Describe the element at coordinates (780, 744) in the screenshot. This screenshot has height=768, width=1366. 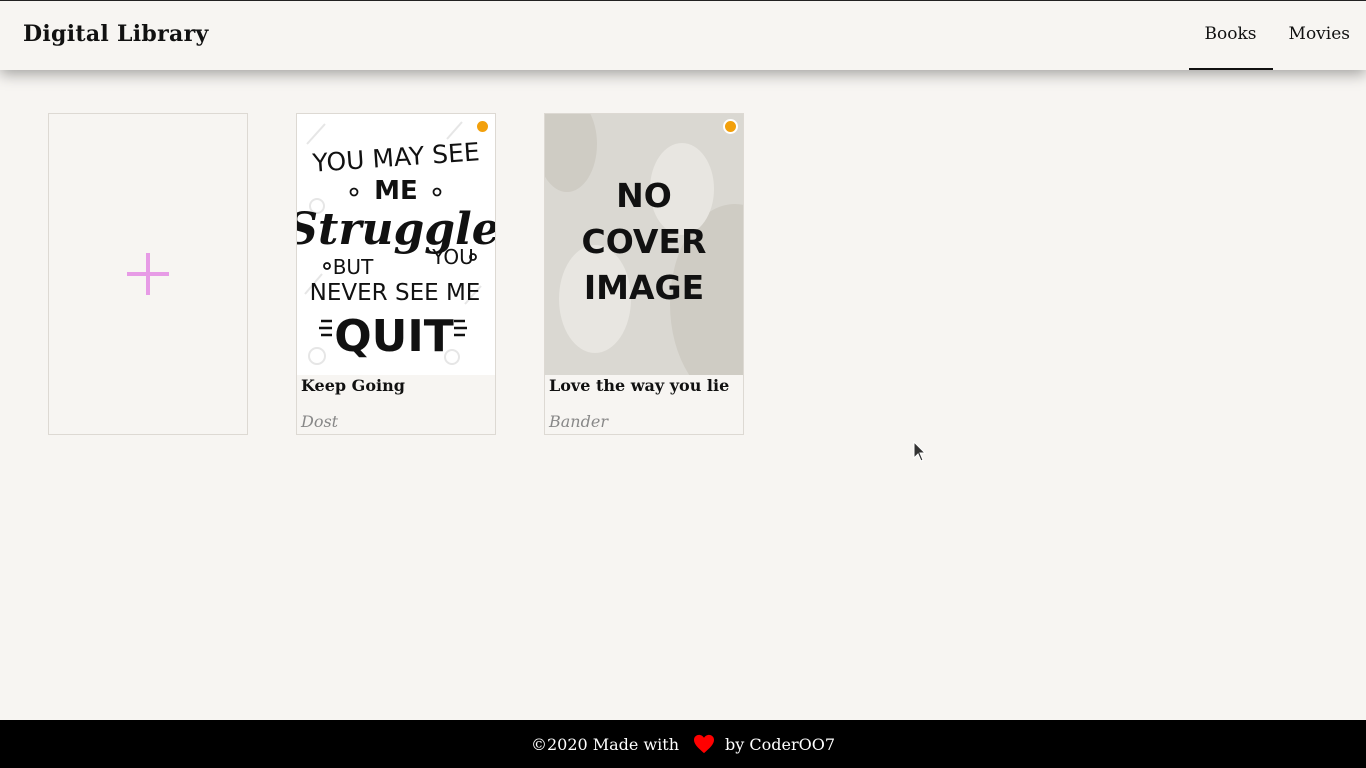
I see `footer-suffix: by CoderOO7` at that location.